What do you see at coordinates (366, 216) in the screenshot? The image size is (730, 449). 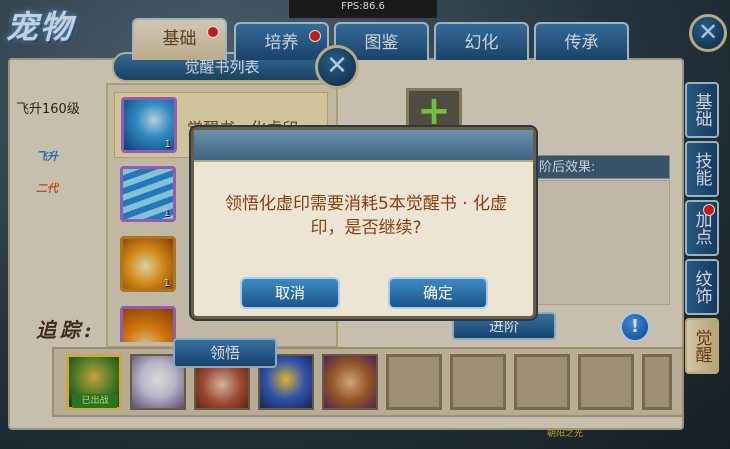 I see `dialog-message: 领悟化虚印需要消耗5本觉醒书 · 化虚印，是否继续?` at bounding box center [366, 216].